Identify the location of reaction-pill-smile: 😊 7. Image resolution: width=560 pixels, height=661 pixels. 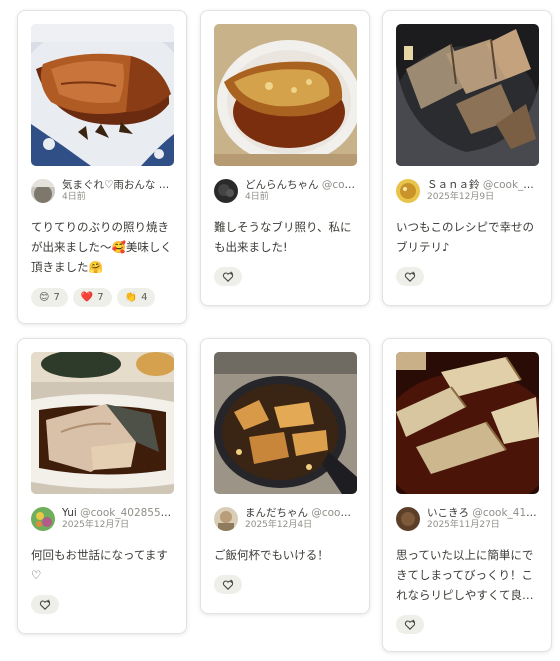
(49, 297).